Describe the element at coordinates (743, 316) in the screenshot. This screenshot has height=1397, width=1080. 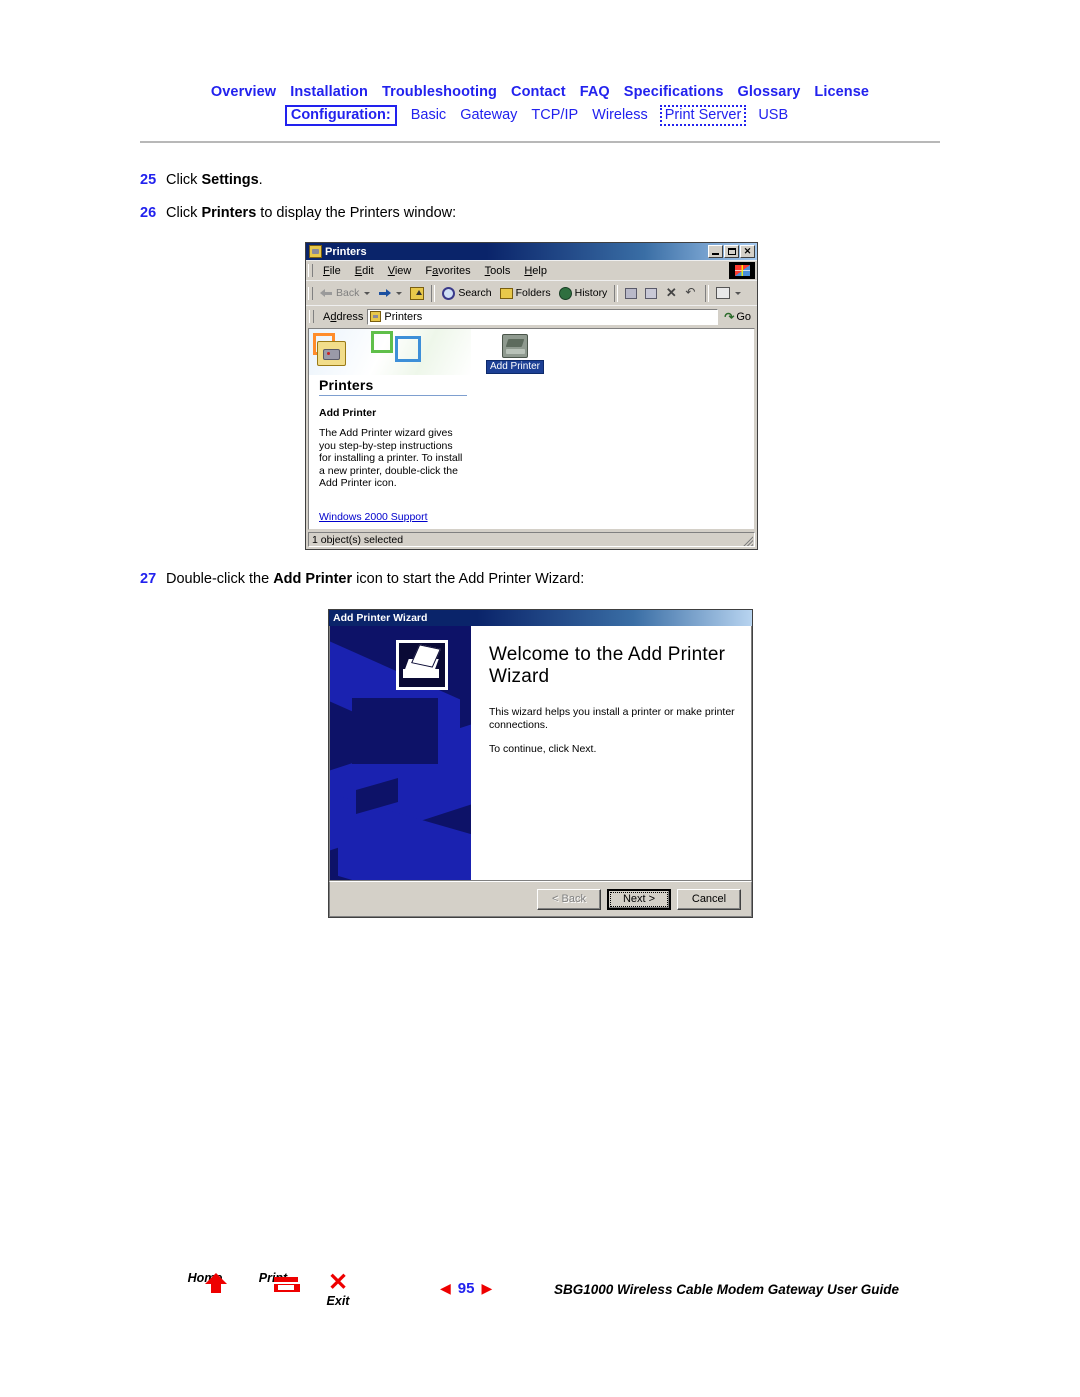
I see `go-label: Go` at that location.